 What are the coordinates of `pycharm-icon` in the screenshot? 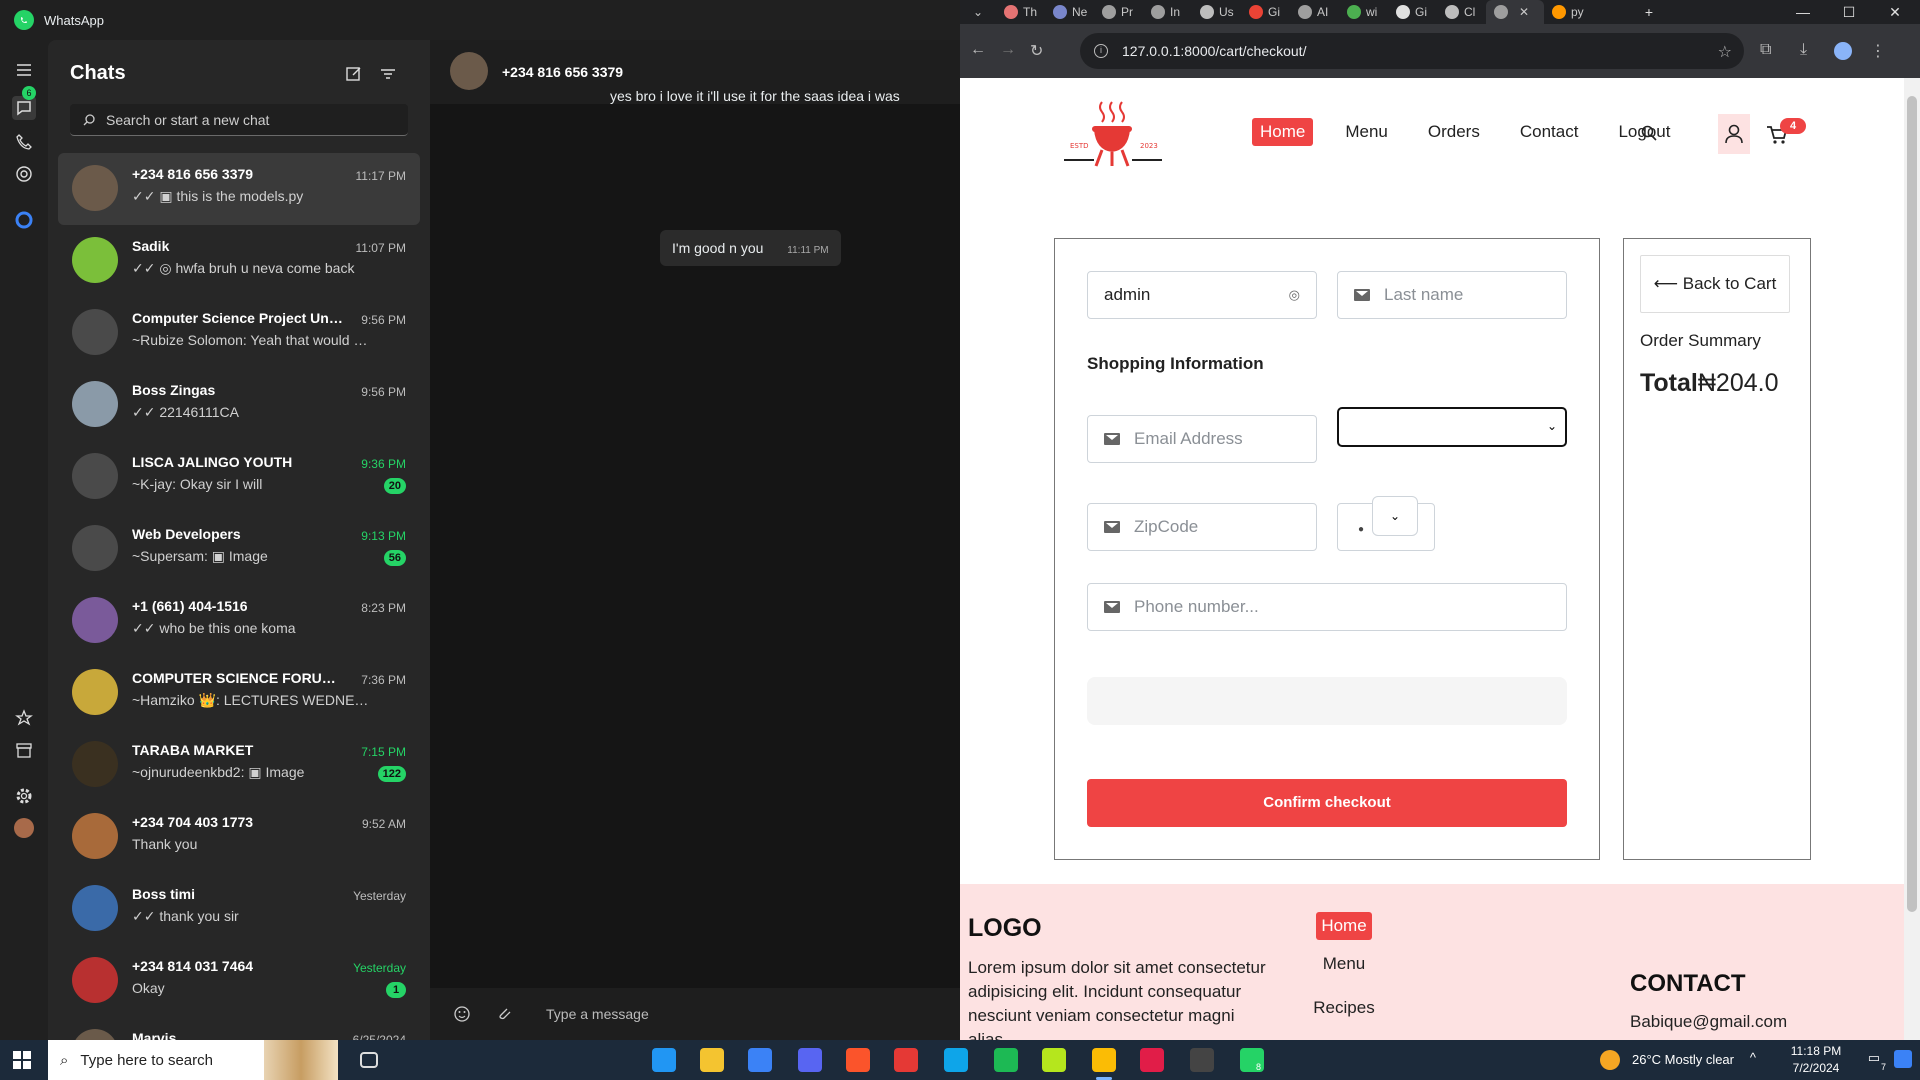 It's located at (1054, 1060).